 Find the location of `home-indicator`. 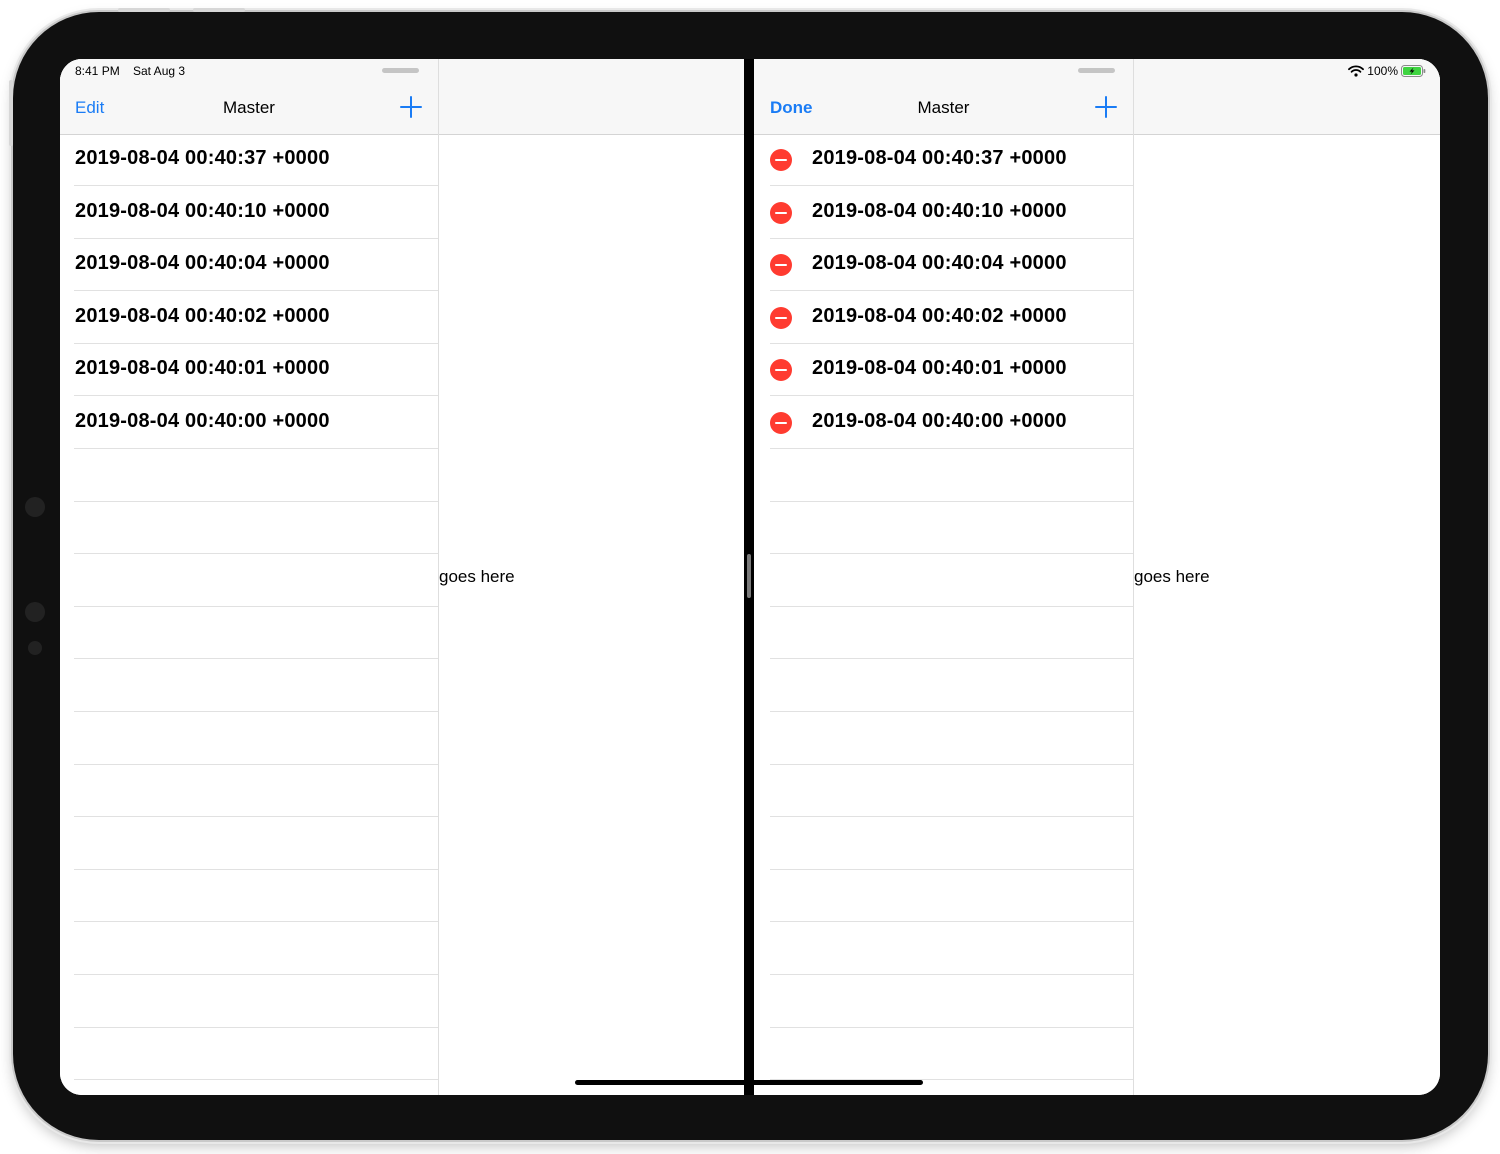

home-indicator is located at coordinates (749, 1082).